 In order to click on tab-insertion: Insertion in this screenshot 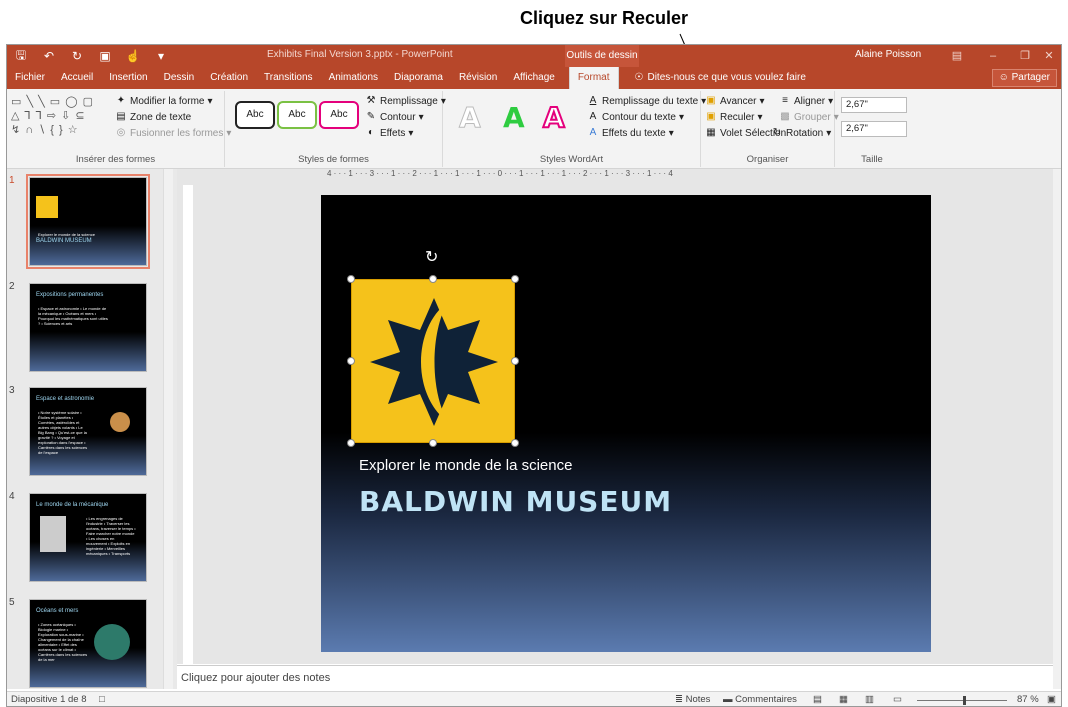, I will do `click(128, 78)`.